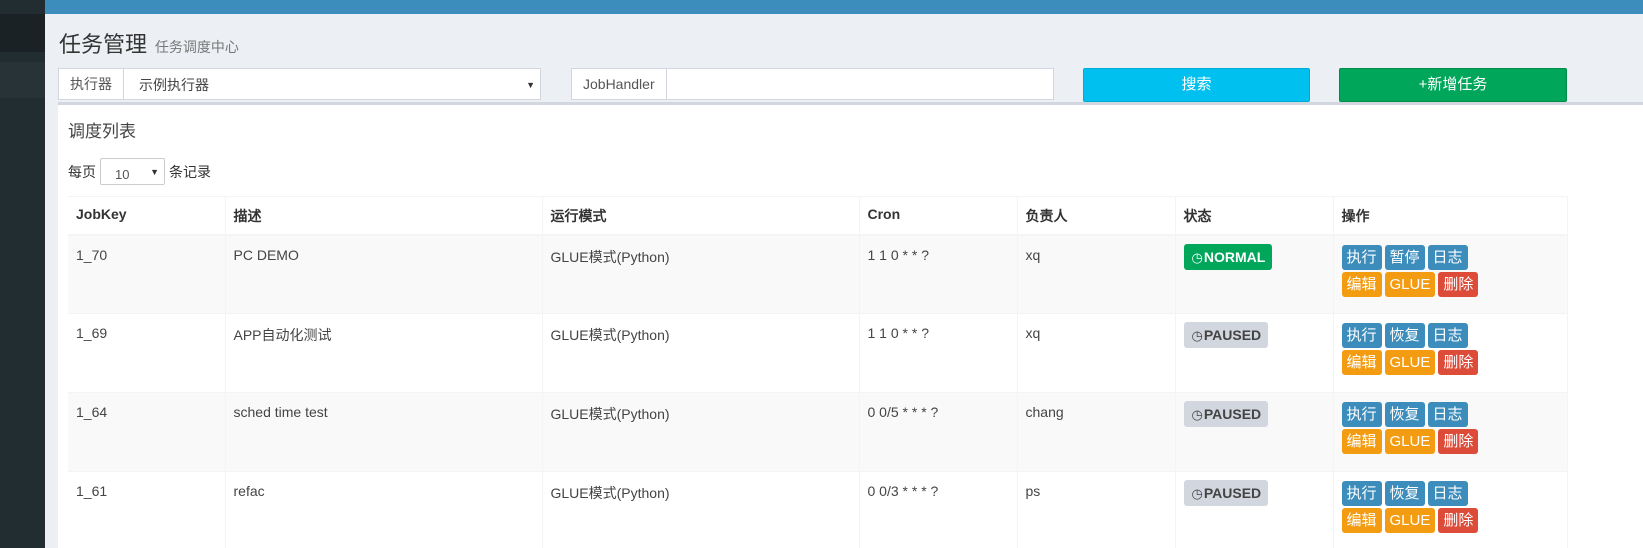  What do you see at coordinates (82, 171) in the screenshot?
I see `page-size-prefix: 每页` at bounding box center [82, 171].